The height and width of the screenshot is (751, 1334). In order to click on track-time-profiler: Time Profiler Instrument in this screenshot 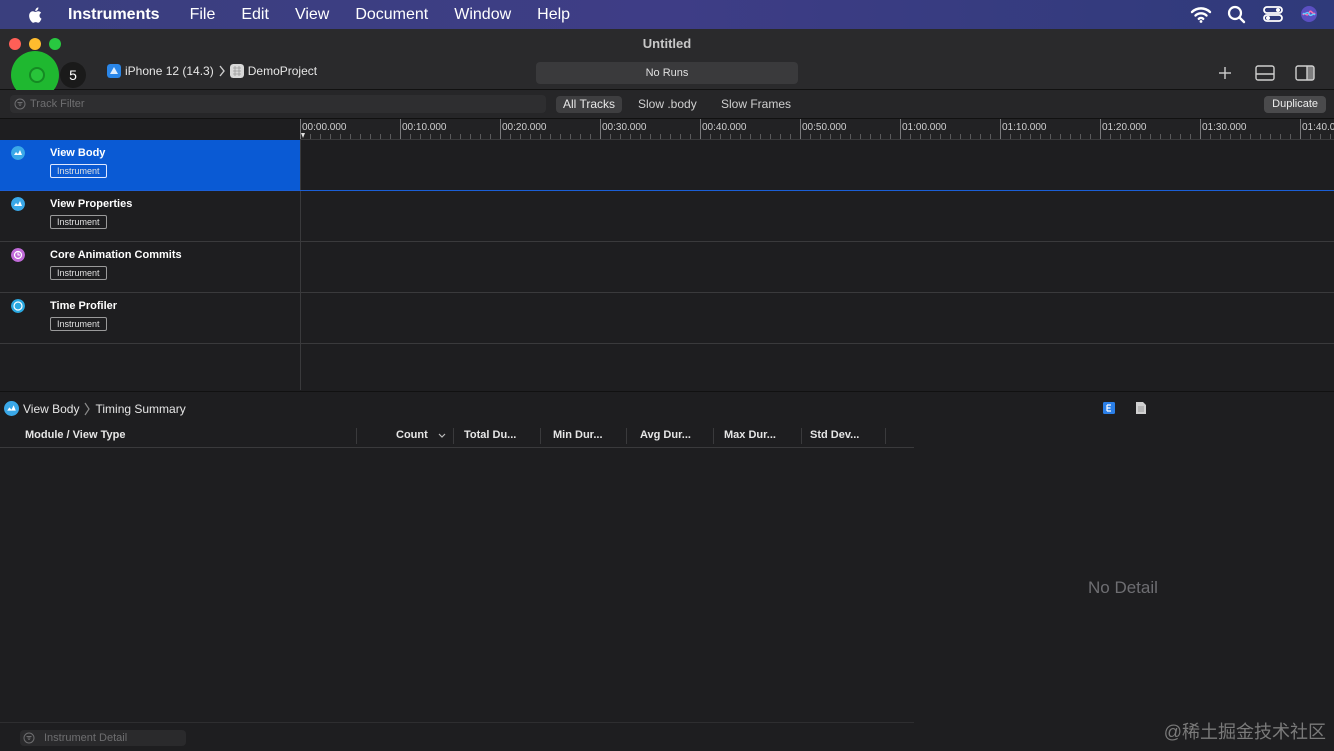, I will do `click(667, 318)`.